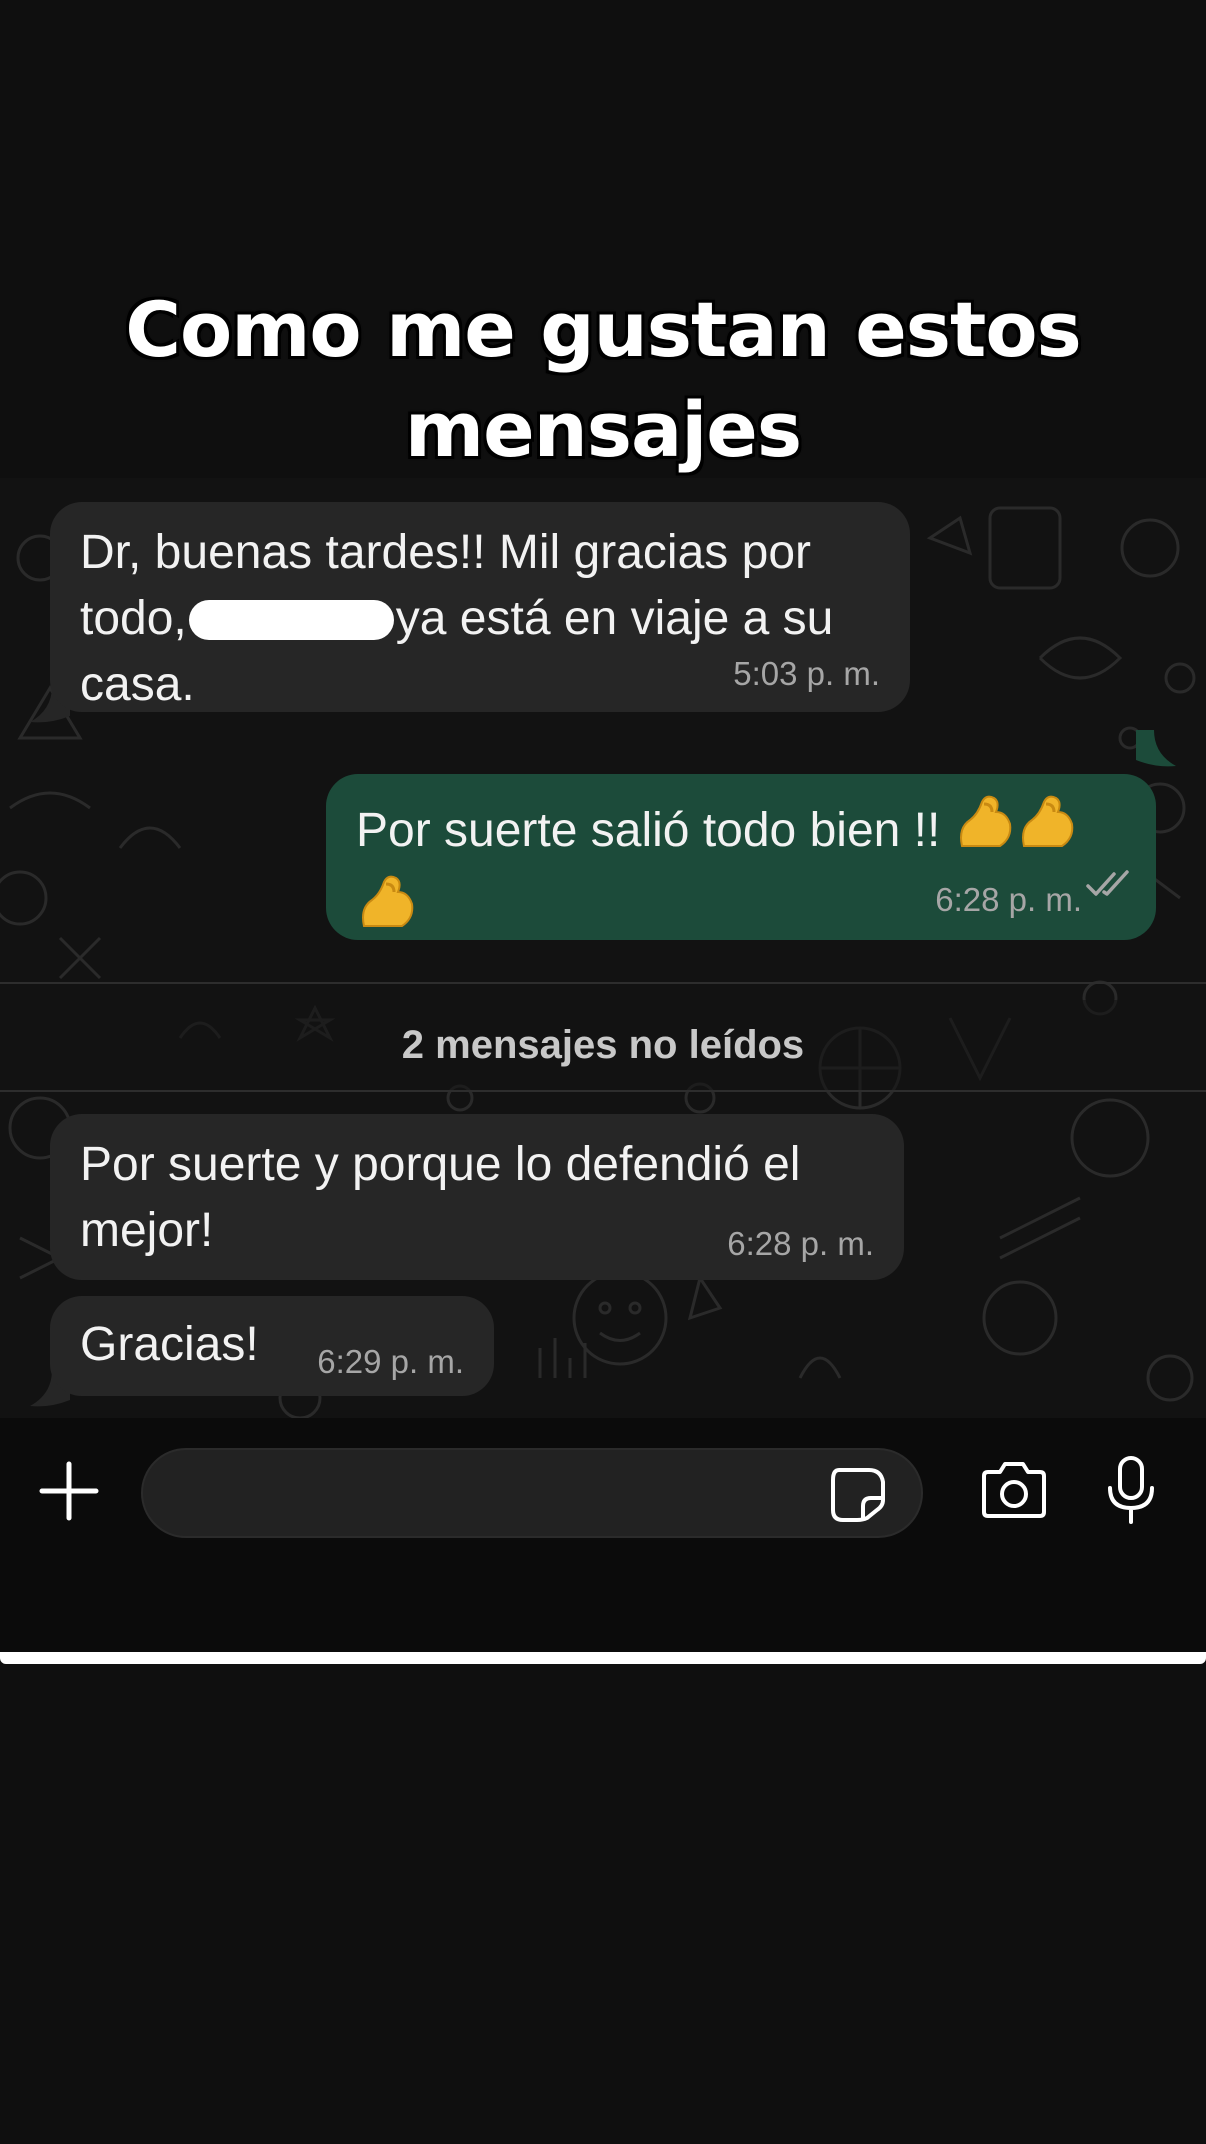 This screenshot has height=2144, width=1206. What do you see at coordinates (1156, 748) in the screenshot?
I see `bubble-tail` at bounding box center [1156, 748].